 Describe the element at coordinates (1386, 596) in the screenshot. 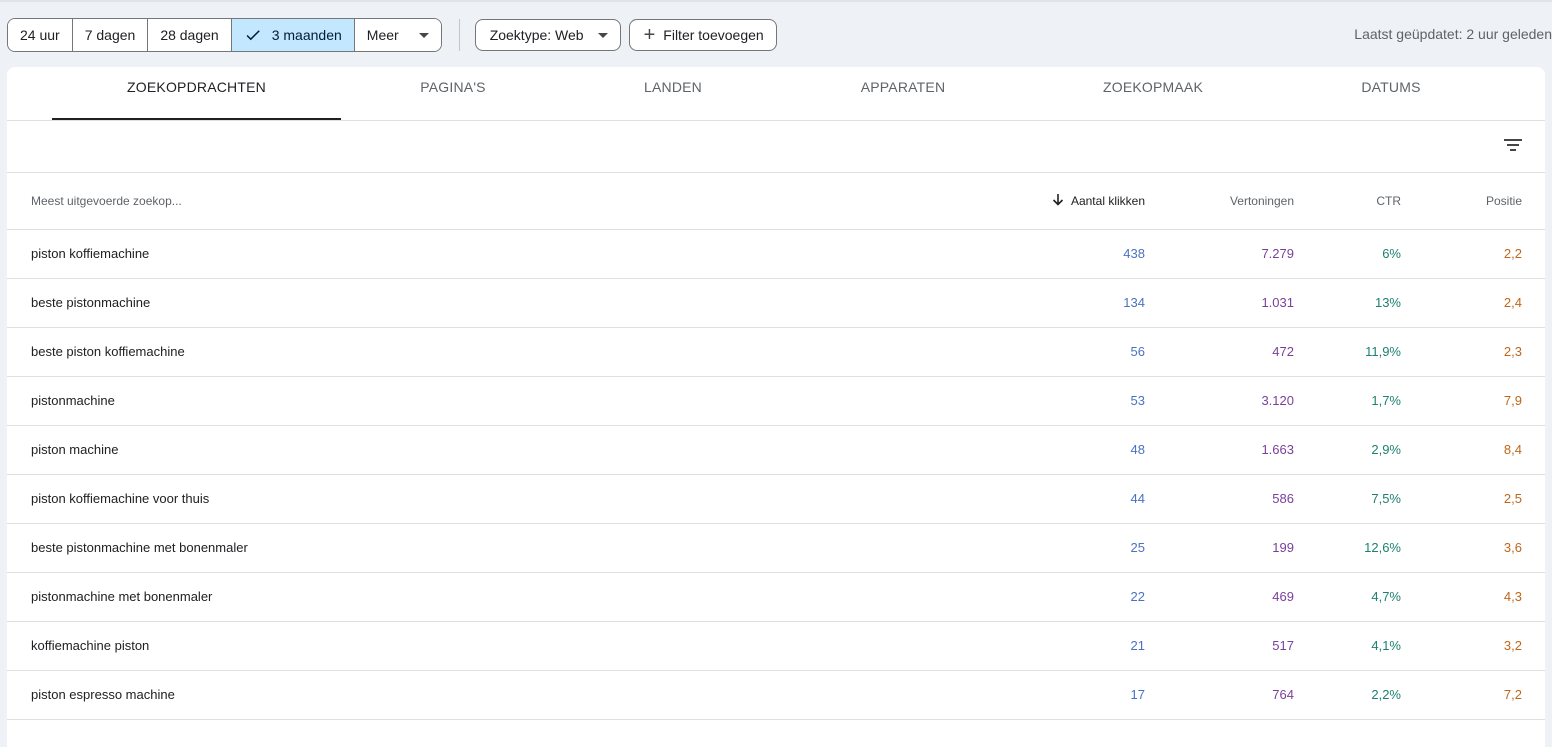

I see `ctr-cell: 4,7%` at that location.